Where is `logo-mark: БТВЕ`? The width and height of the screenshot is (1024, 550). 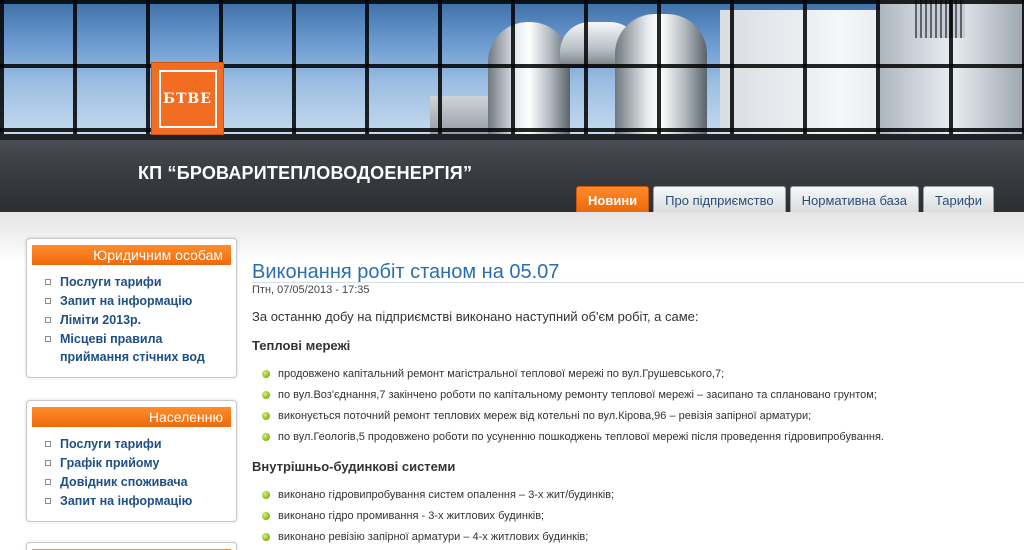
logo-mark: БТВЕ is located at coordinates (187, 98).